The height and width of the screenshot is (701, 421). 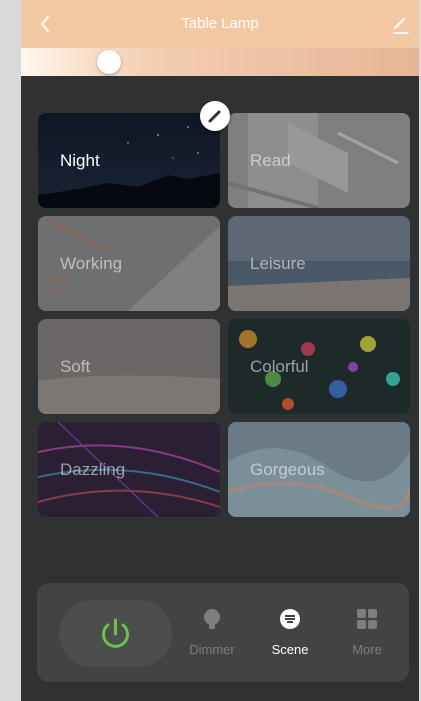 I want to click on scene-card-soft: Soft, so click(x=129, y=366).